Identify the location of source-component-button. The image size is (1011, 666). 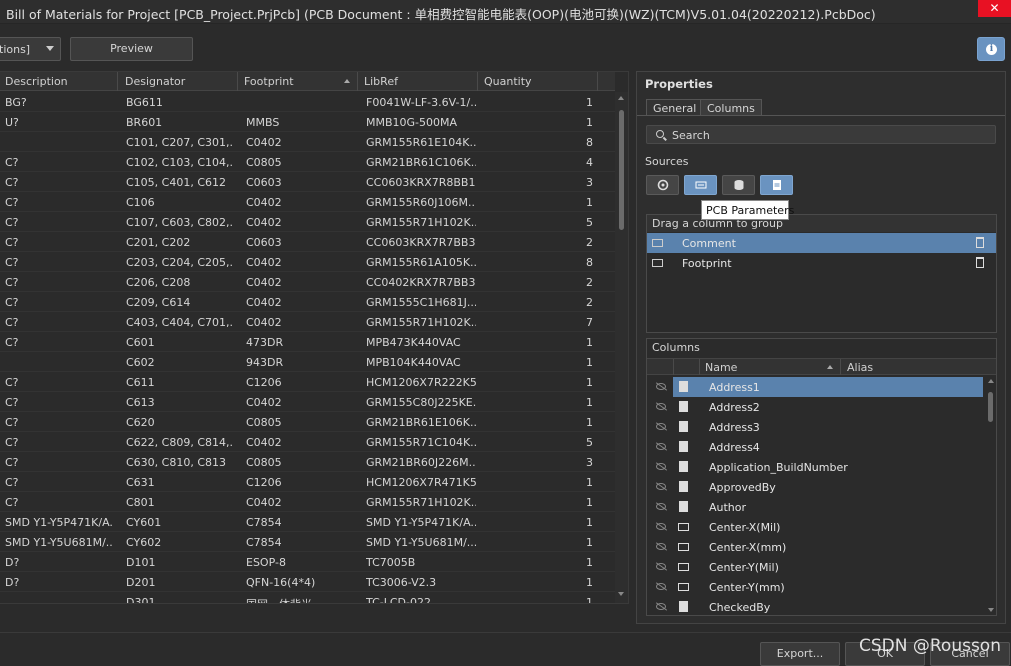
(662, 185).